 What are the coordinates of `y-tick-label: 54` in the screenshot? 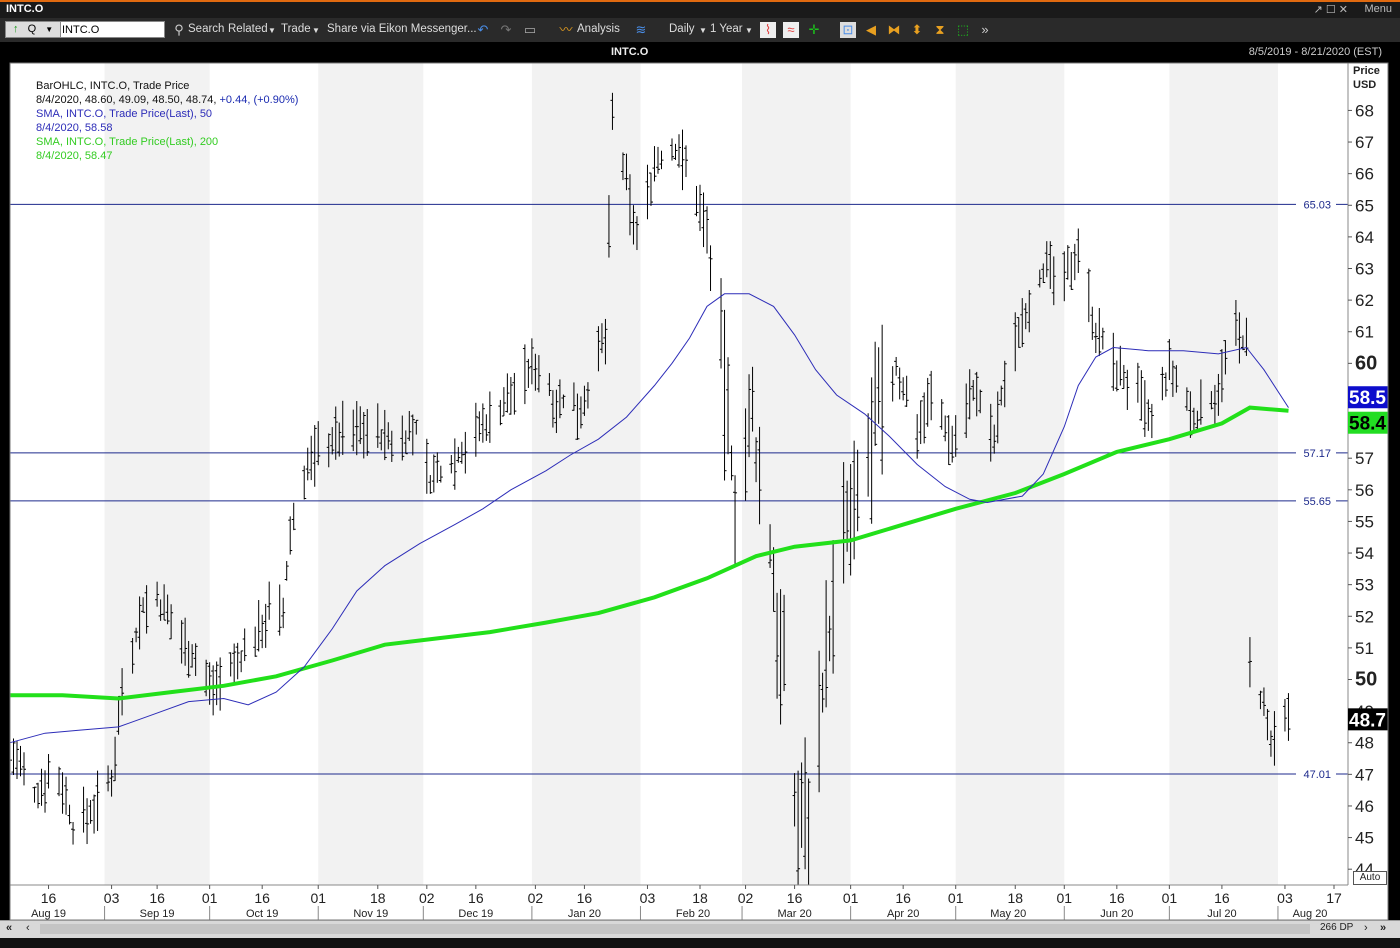 It's located at (1364, 553).